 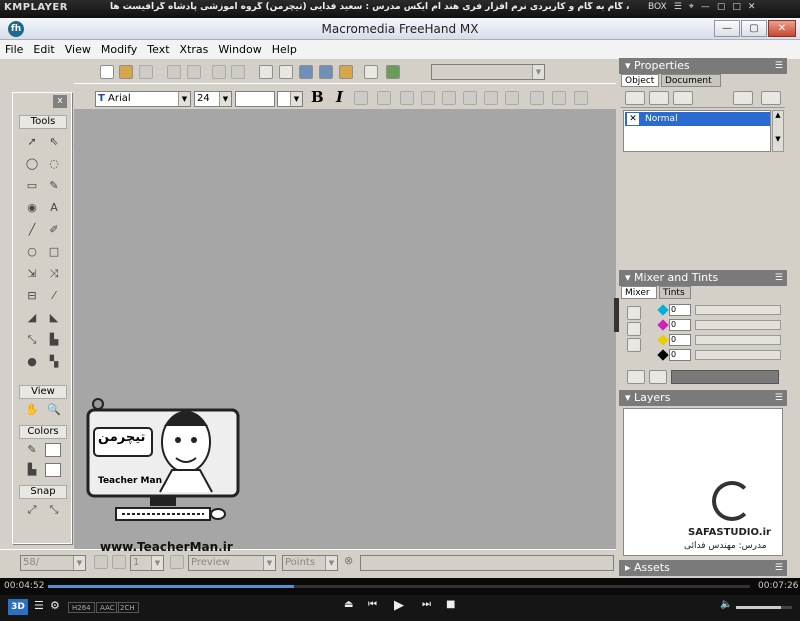 What do you see at coordinates (703, 66) in the screenshot?
I see `properties-header: ▾ Properties ☰` at bounding box center [703, 66].